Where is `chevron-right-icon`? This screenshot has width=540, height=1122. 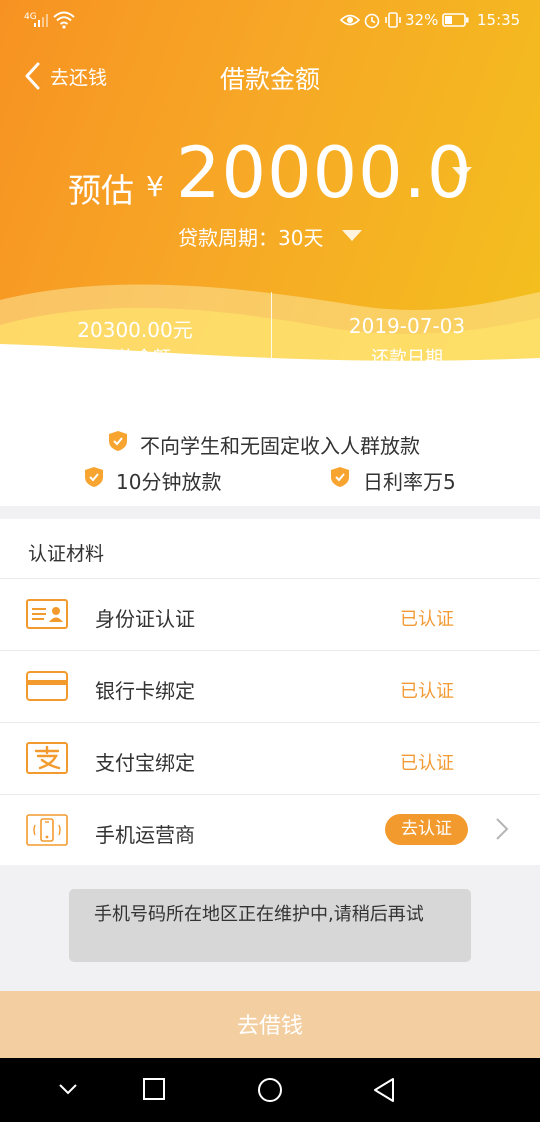
chevron-right-icon is located at coordinates (502, 829).